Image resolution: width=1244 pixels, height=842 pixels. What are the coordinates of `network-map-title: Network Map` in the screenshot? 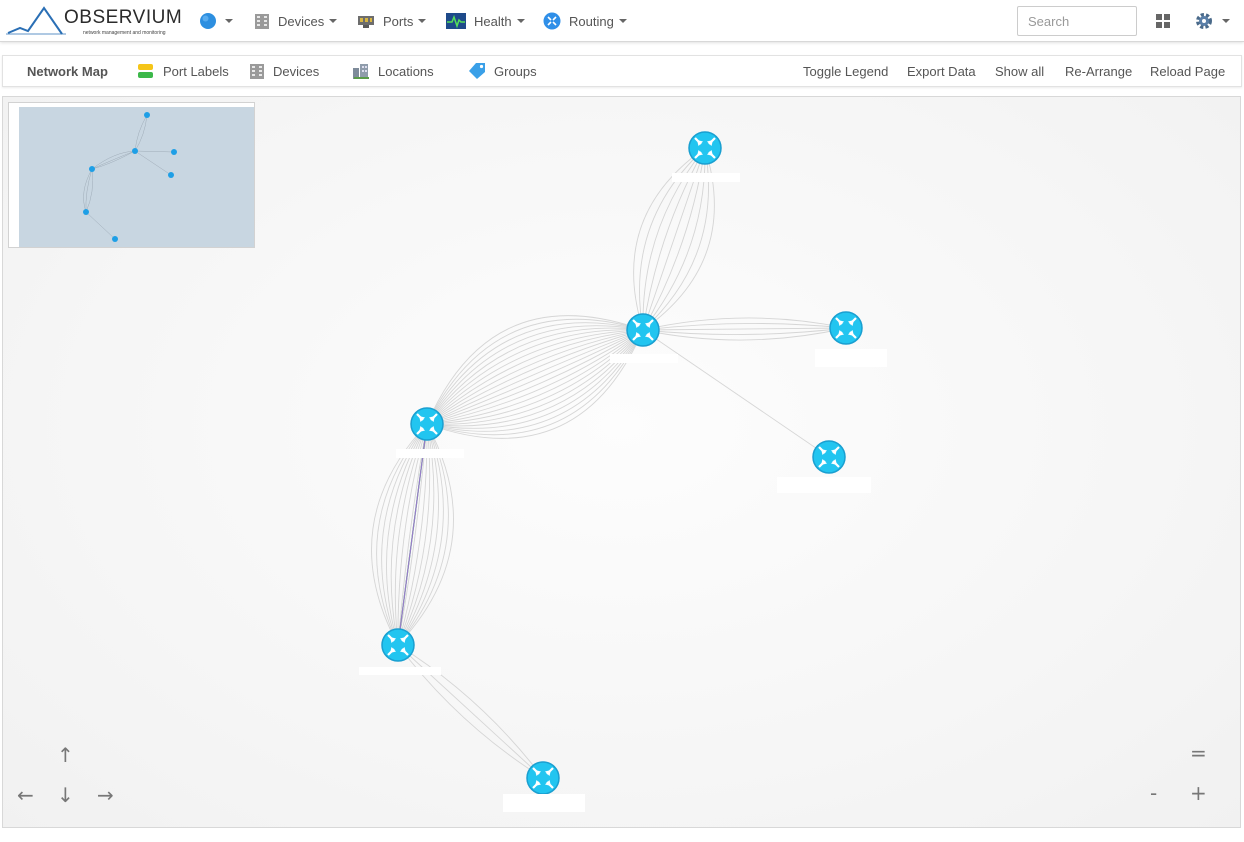 It's located at (67, 71).